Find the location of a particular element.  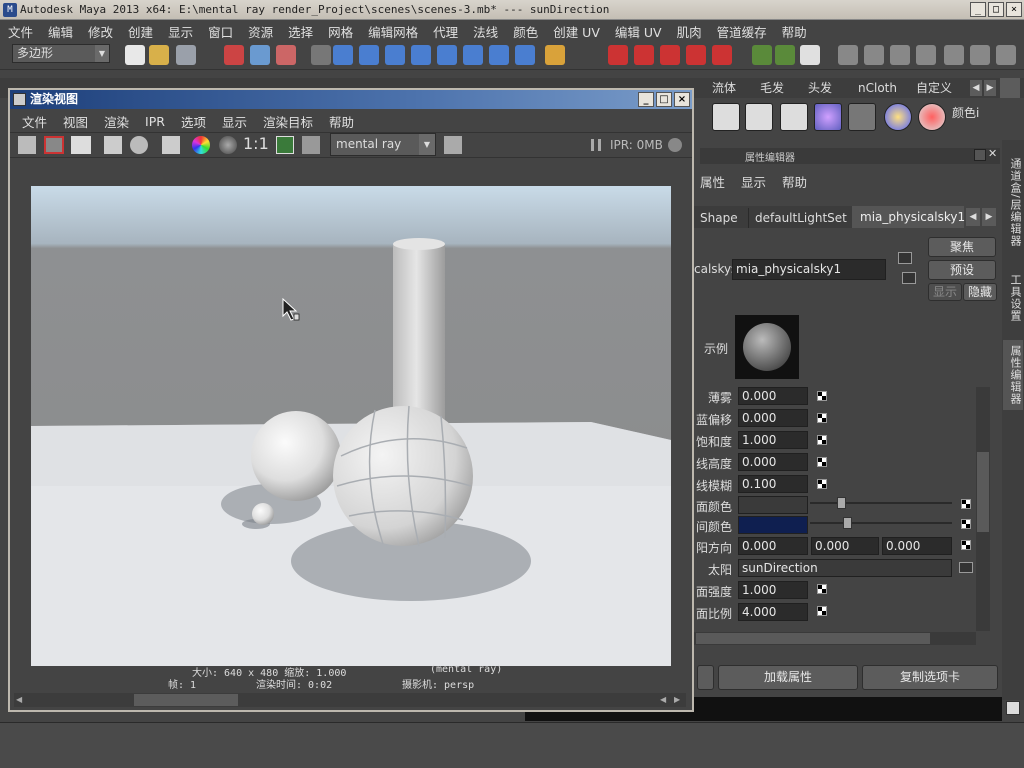

shelf-scroll-right-icon: ▶ is located at coordinates (990, 88).